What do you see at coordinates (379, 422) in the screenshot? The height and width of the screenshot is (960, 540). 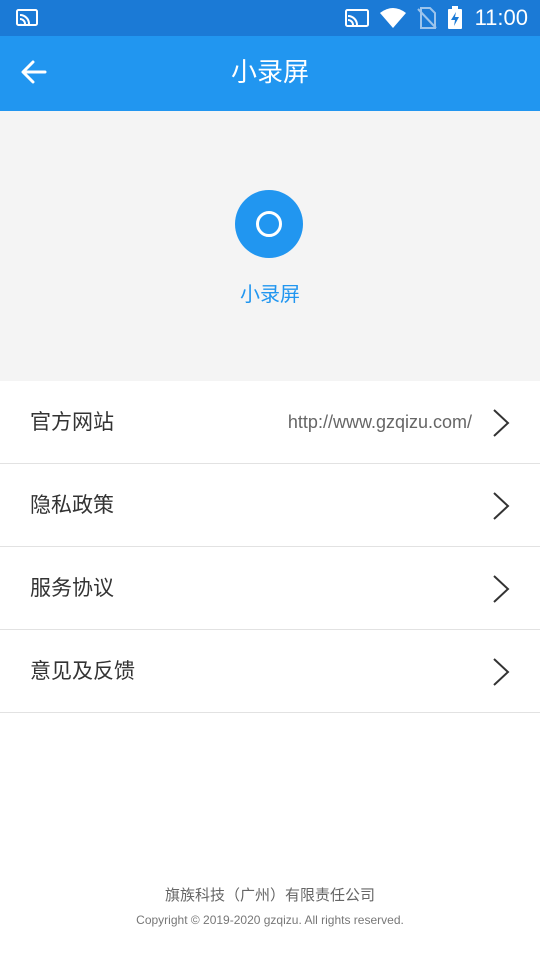 I see `website-url: http://www.gzqizu.com/` at bounding box center [379, 422].